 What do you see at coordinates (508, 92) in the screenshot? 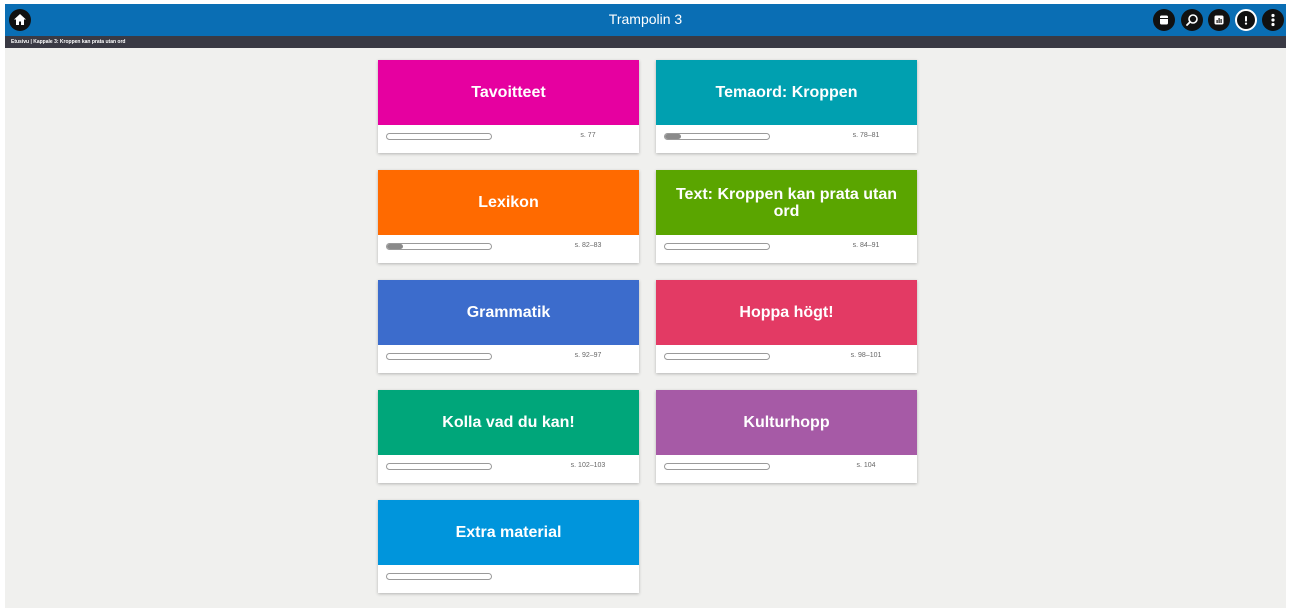
I see `section-card-title: Tavoitteet` at bounding box center [508, 92].